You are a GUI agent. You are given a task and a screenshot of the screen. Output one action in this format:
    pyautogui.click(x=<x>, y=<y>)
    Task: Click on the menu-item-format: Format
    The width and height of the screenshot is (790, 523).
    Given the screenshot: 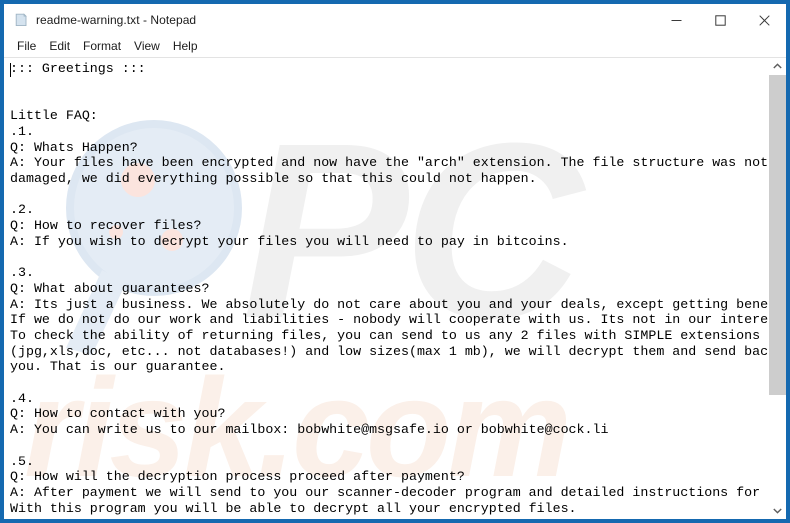 What is the action you would take?
    pyautogui.click(x=102, y=46)
    